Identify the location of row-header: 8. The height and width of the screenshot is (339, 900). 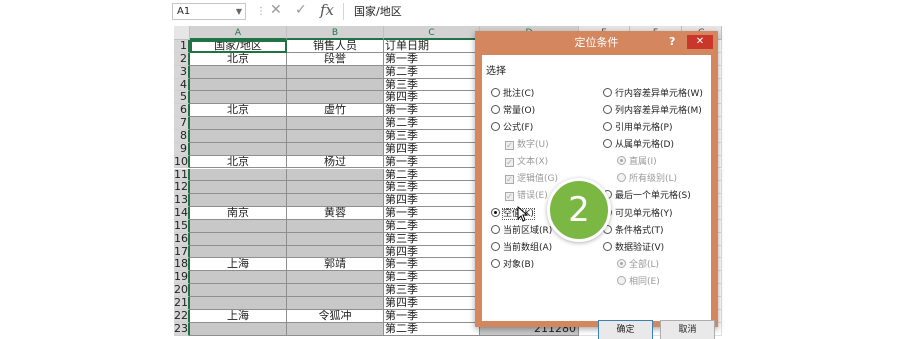
(182, 136).